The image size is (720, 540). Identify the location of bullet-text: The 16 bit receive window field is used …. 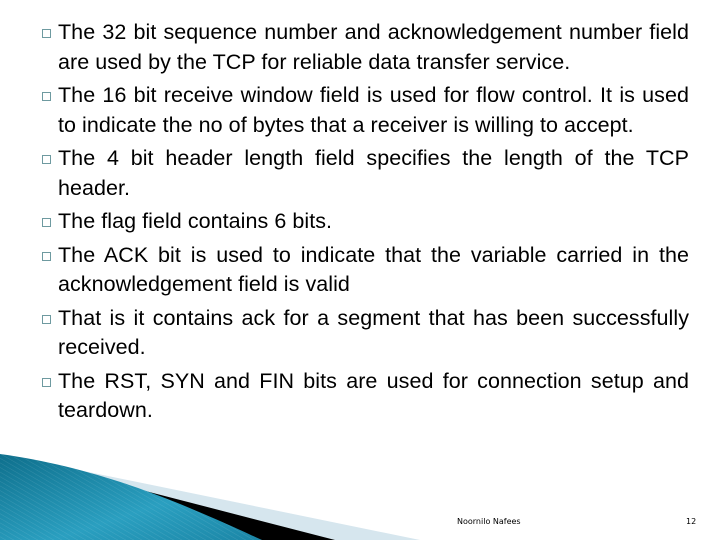
(373, 110).